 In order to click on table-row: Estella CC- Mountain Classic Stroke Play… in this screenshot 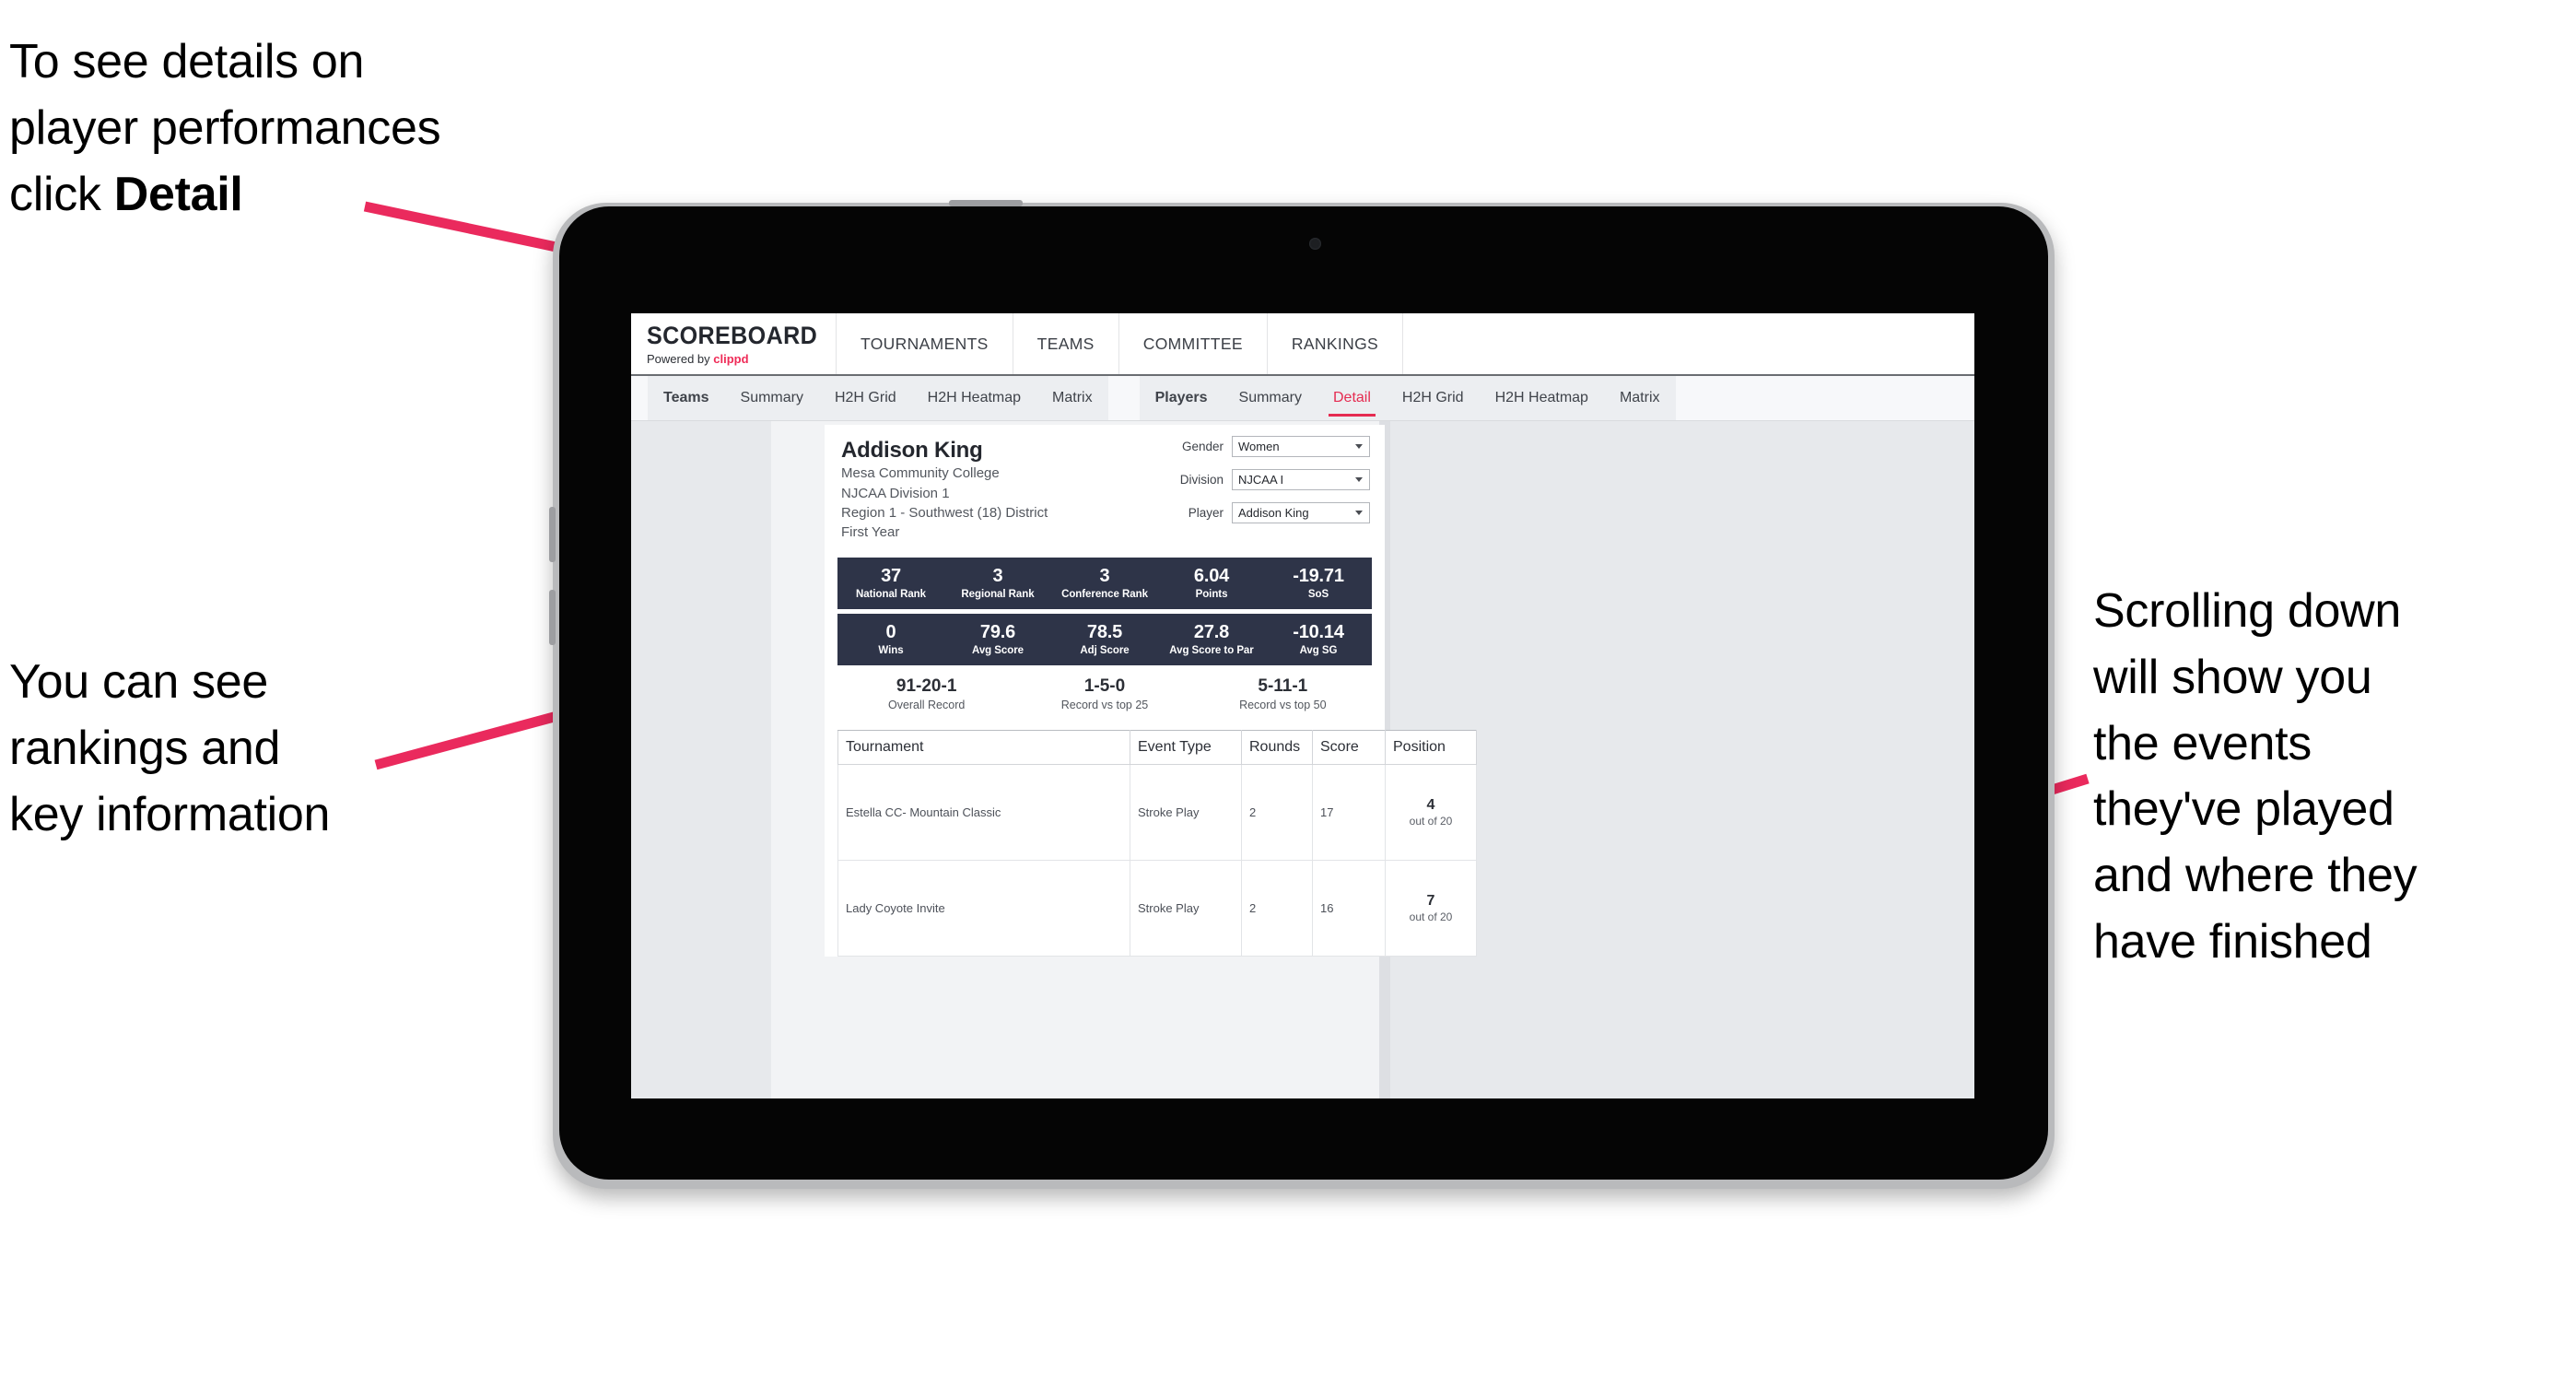, I will do `click(1157, 813)`.